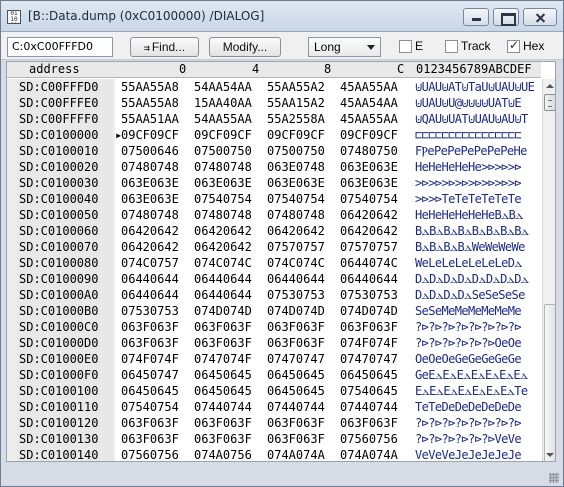  Describe the element at coordinates (150, 343) in the screenshot. I see `row-word-0: 063F063F` at that location.